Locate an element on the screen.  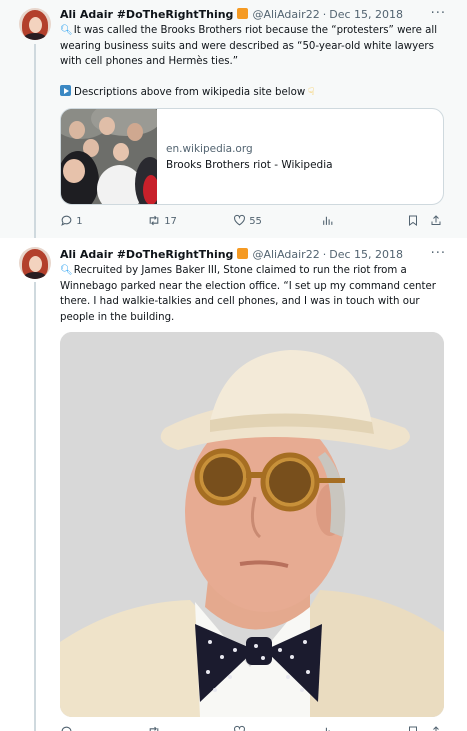
tweet-actions: 1 17 55 is located at coordinates (252, 222).